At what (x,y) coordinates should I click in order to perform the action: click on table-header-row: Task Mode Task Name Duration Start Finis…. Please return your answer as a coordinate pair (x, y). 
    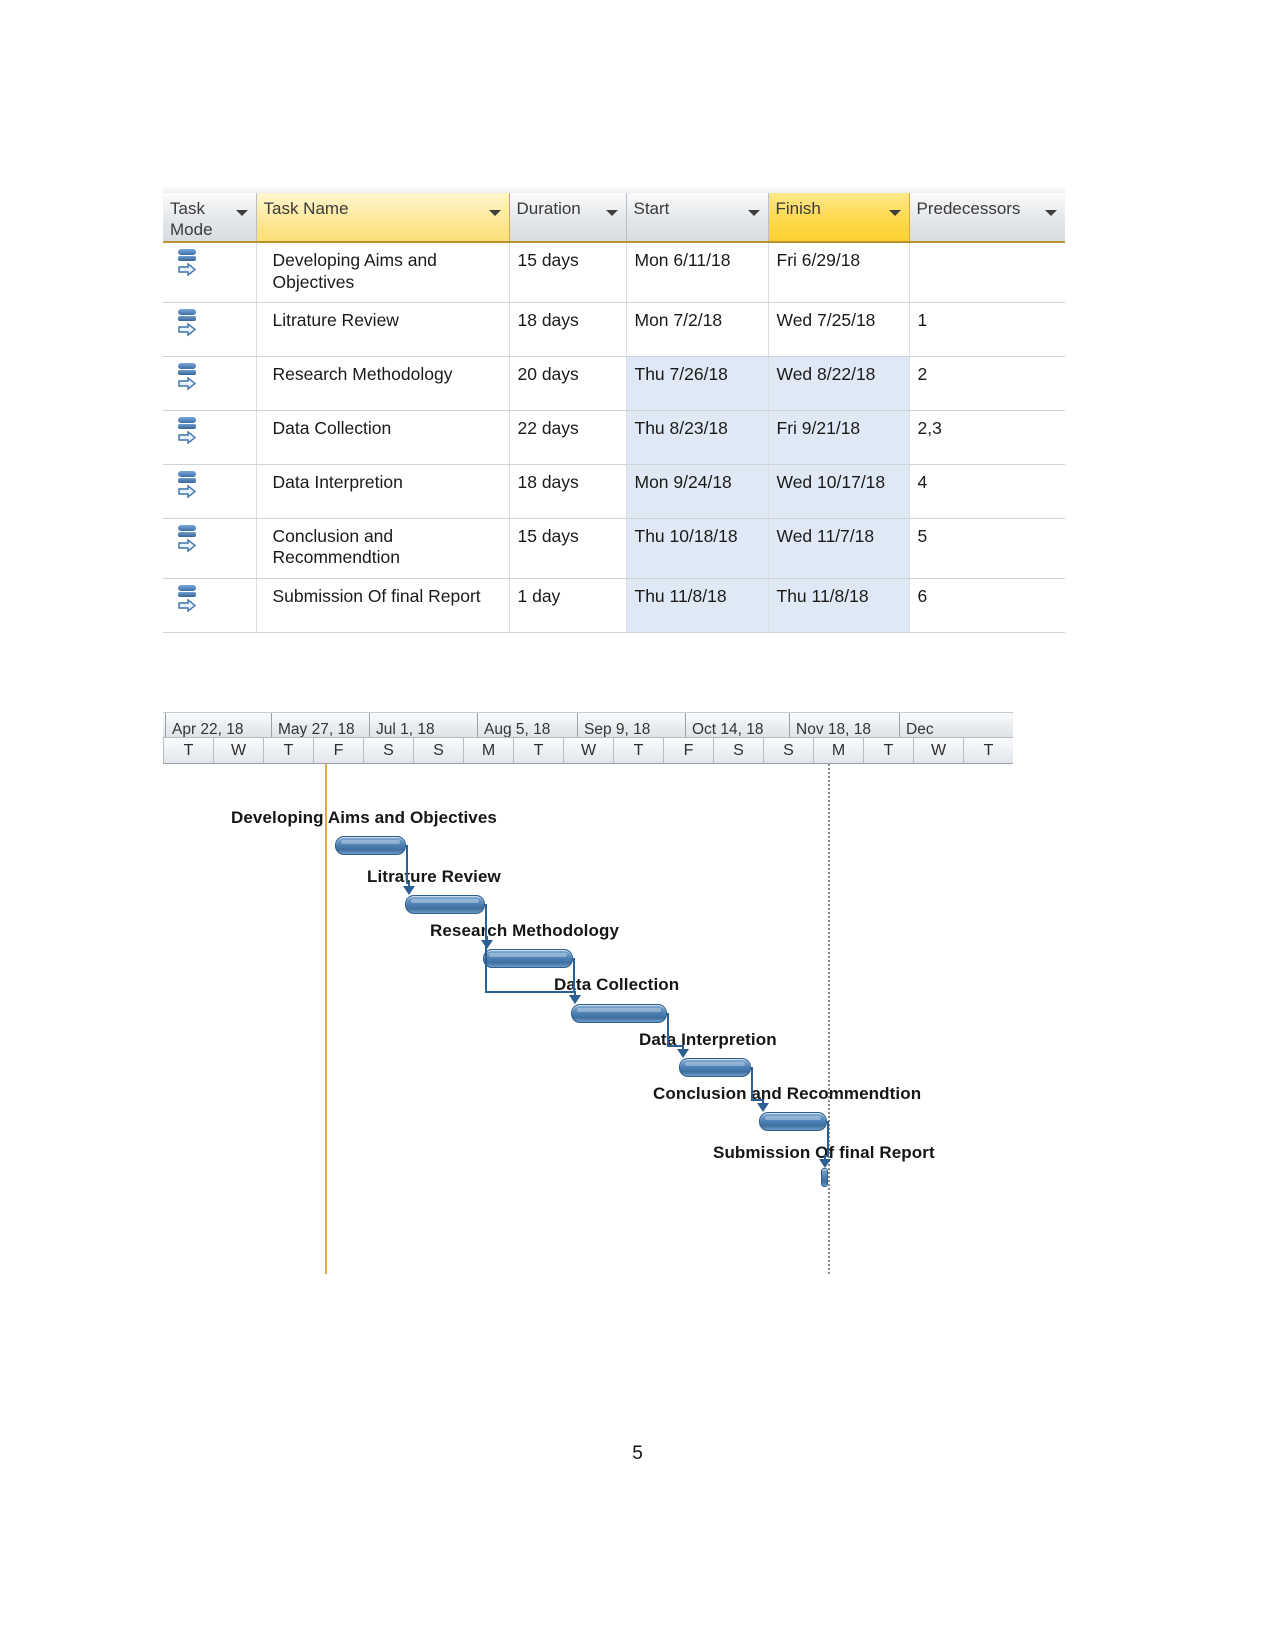
    Looking at the image, I should click on (614, 218).